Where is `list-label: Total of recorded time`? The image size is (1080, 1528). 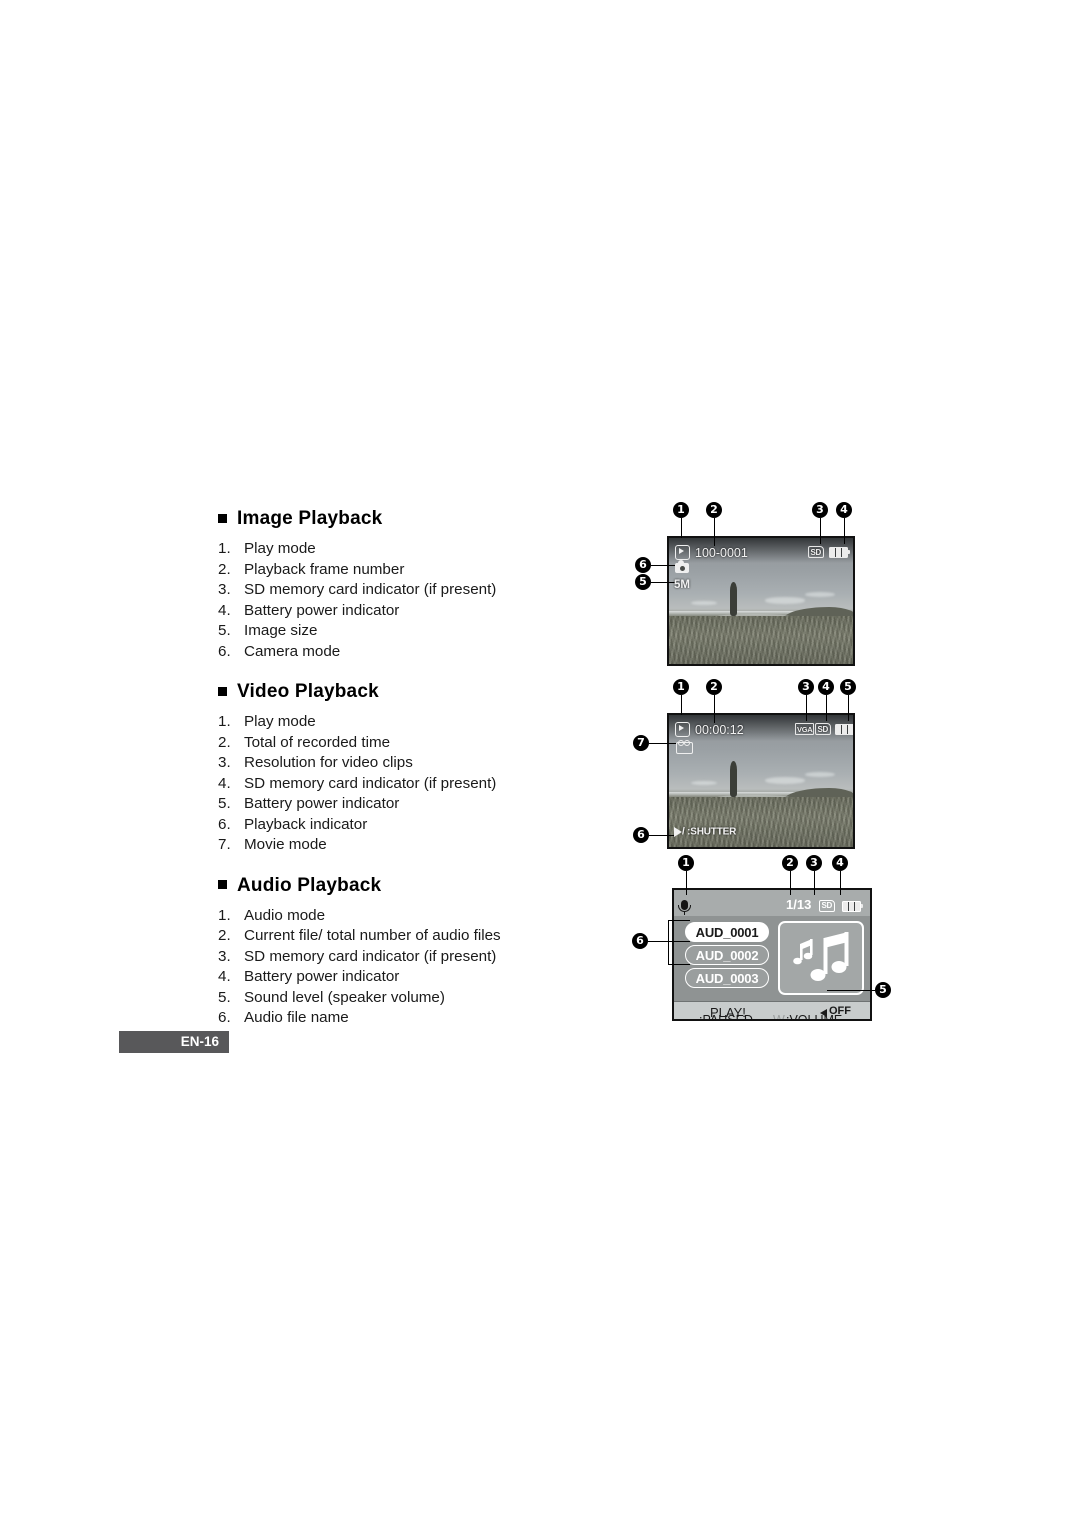
list-label: Total of recorded time is located at coordinates (317, 742).